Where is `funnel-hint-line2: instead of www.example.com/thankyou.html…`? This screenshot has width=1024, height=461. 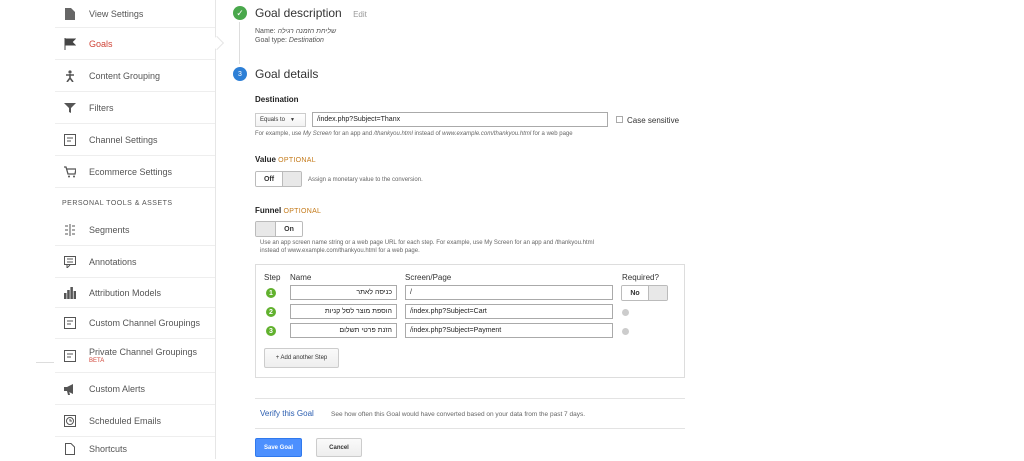 funnel-hint-line2: instead of www.example.com/thankyou.html… is located at coordinates (340, 251).